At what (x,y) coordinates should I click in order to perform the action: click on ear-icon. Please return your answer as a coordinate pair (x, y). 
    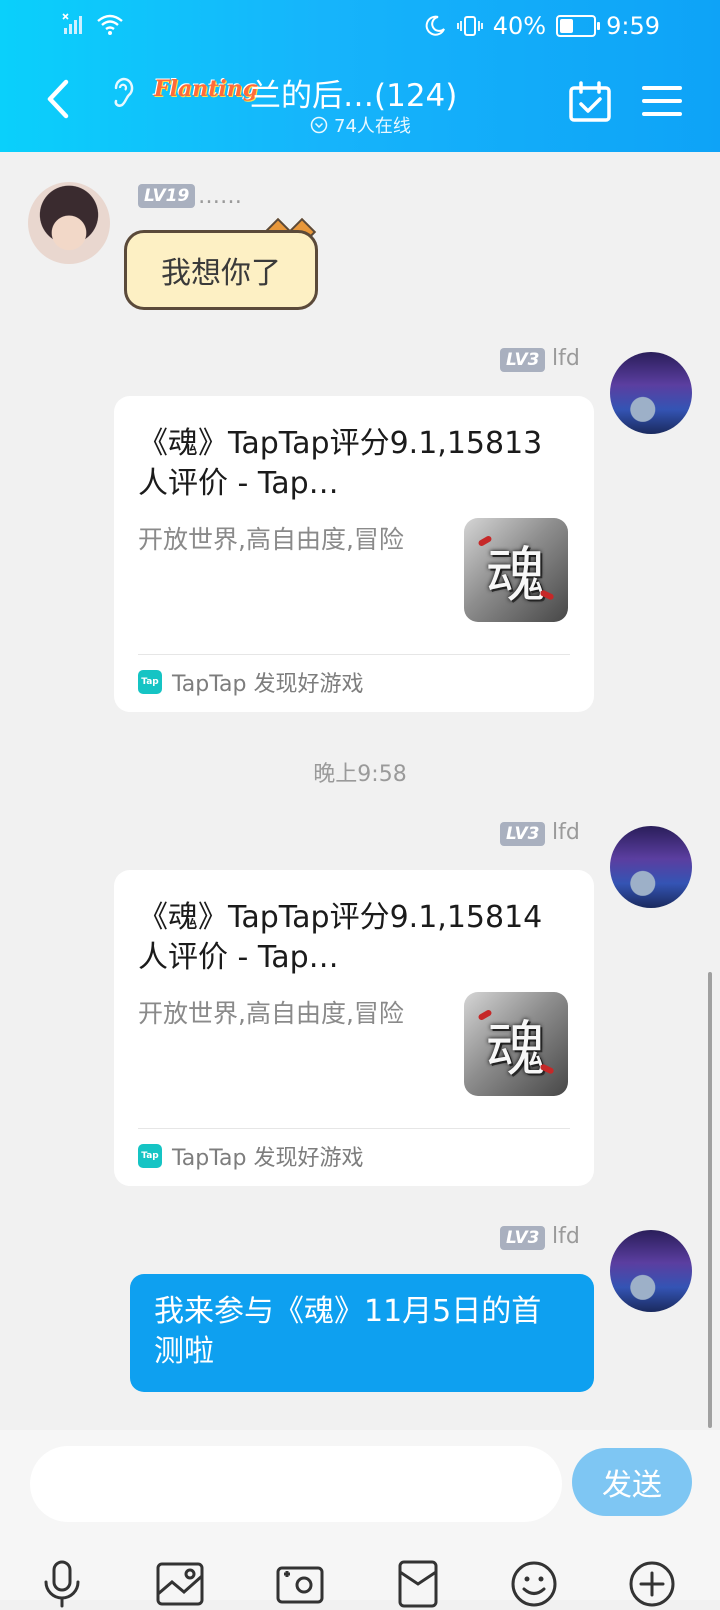
    Looking at the image, I should click on (123, 91).